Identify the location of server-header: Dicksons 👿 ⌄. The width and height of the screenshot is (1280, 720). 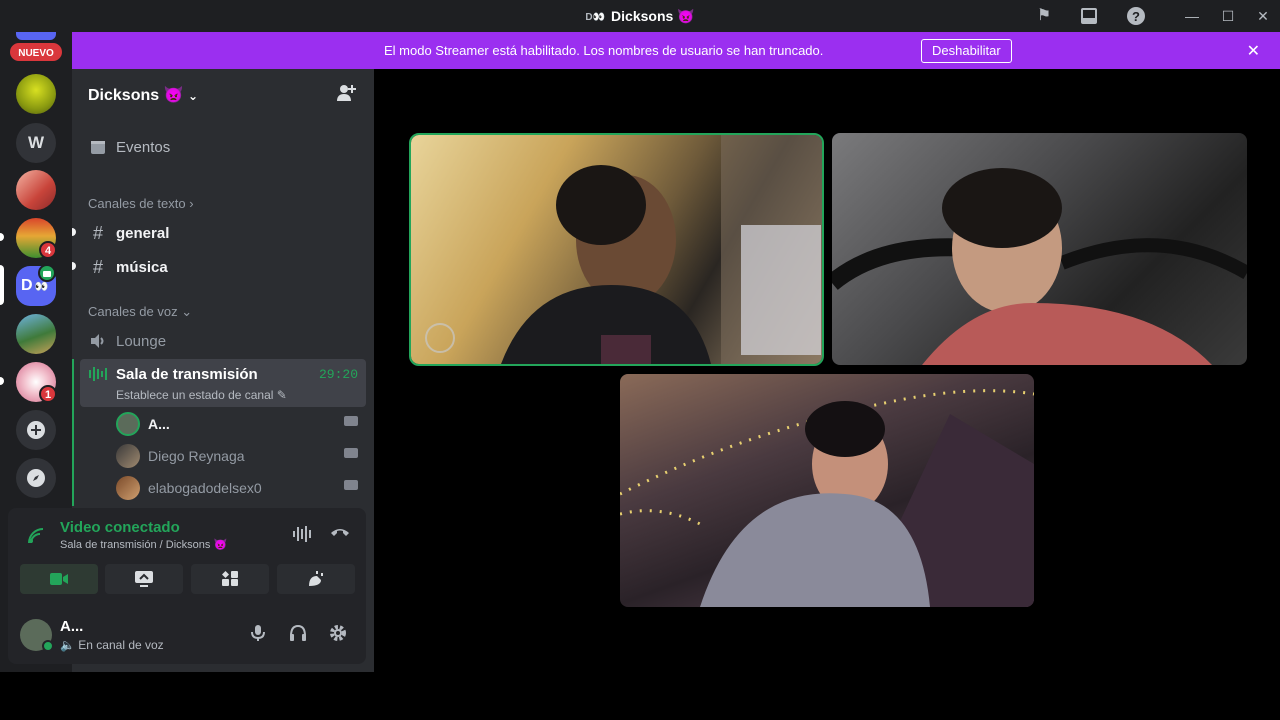
(223, 93).